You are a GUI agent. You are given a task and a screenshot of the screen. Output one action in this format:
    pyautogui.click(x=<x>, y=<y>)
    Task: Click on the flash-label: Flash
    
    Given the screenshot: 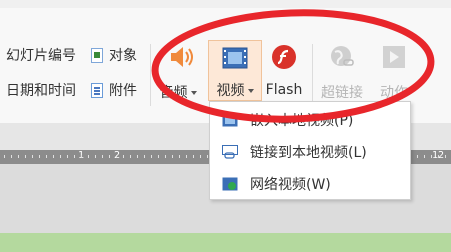 What is the action you would take?
    pyautogui.click(x=284, y=90)
    